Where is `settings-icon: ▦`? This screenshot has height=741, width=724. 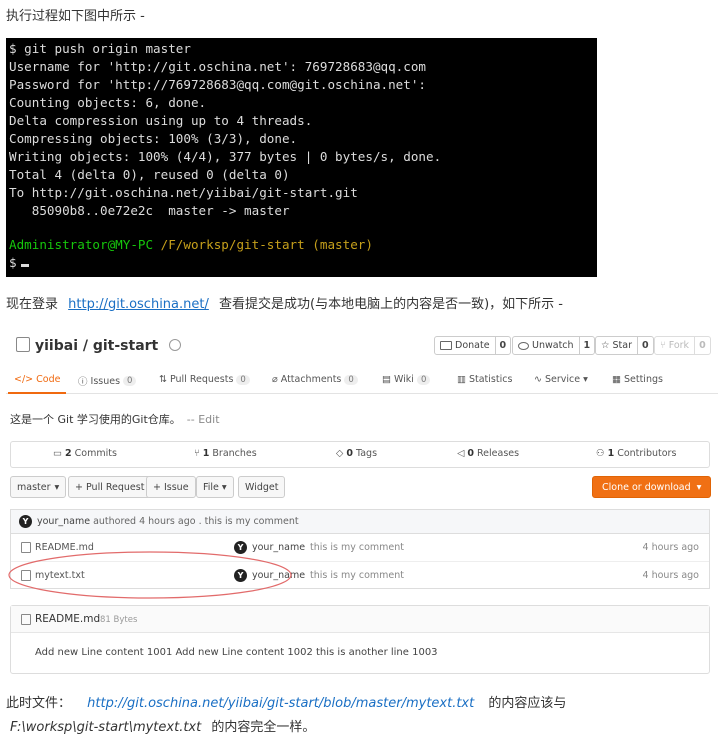 settings-icon: ▦ is located at coordinates (616, 379).